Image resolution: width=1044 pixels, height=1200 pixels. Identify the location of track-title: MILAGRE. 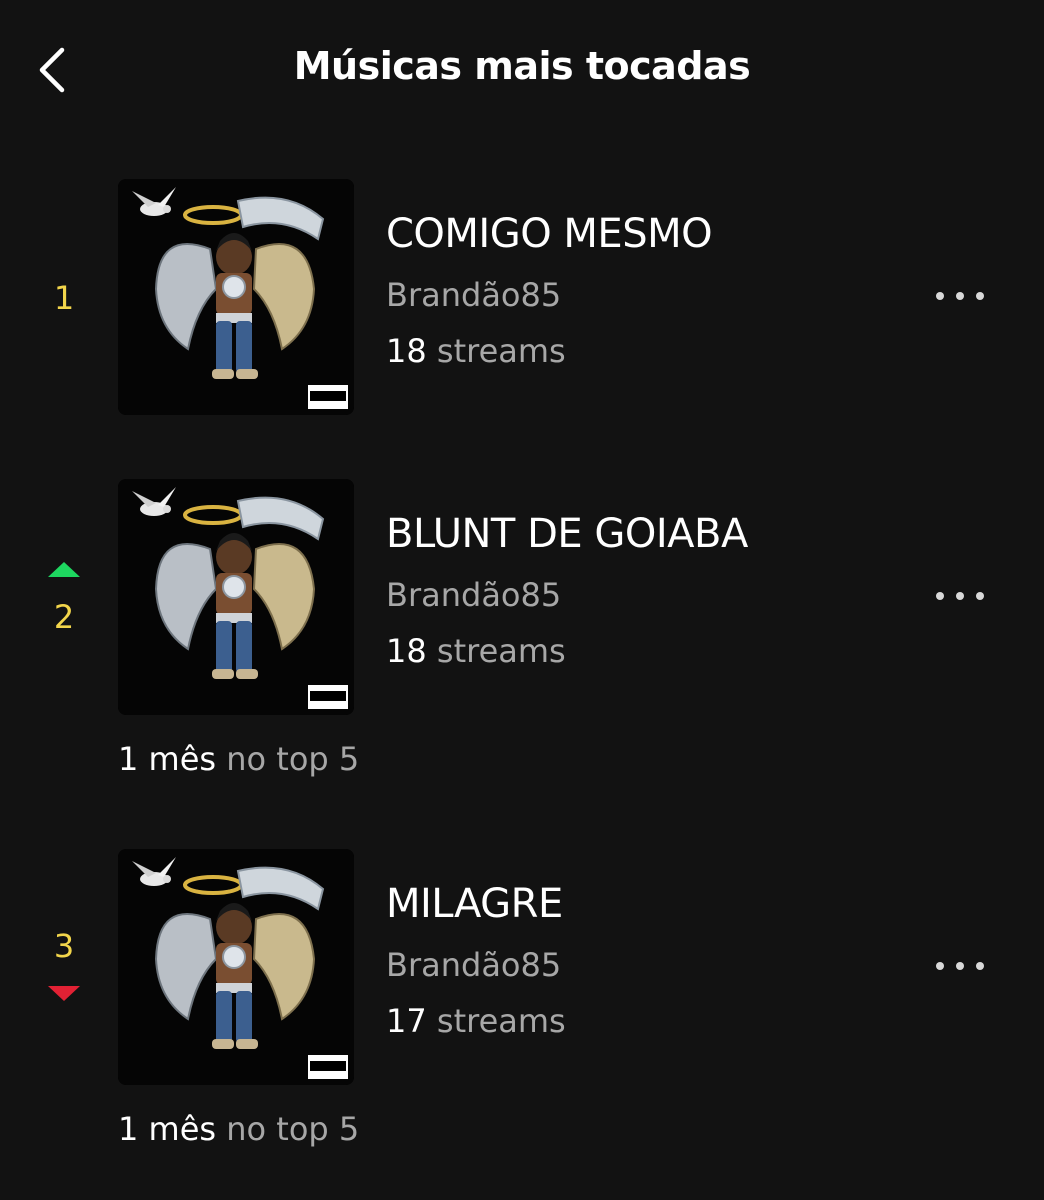
(474, 904).